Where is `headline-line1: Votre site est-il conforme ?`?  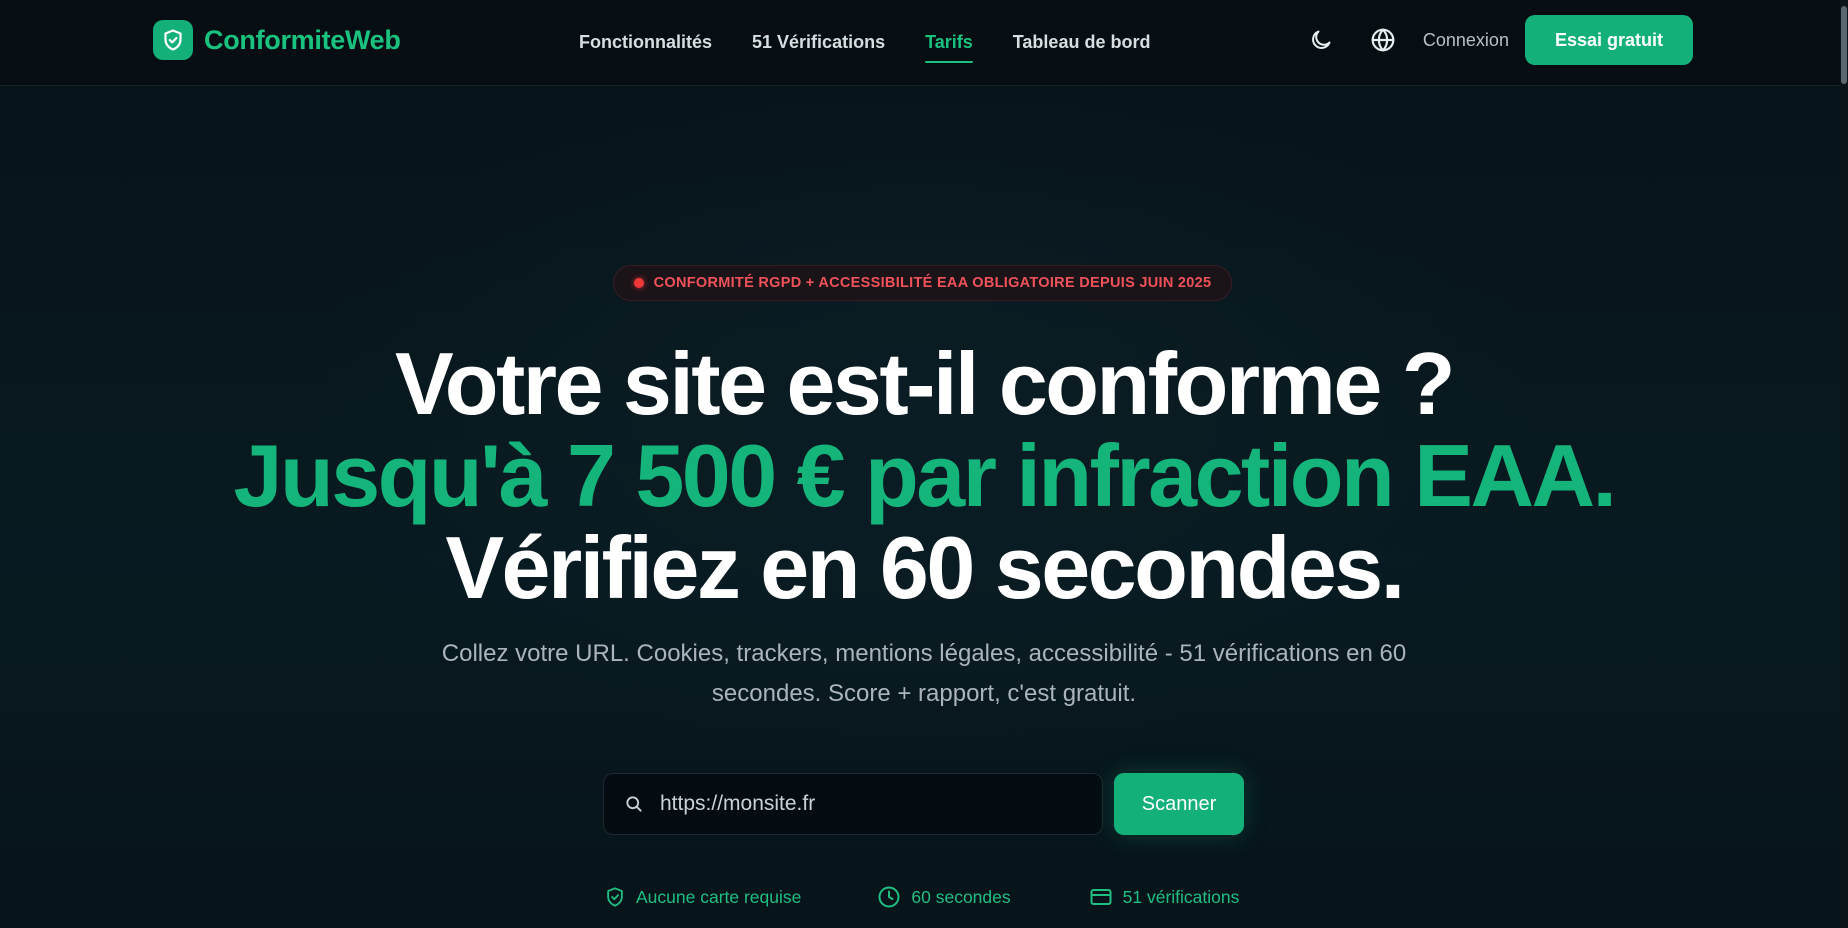
headline-line1: Votre site est-il conforme ? is located at coordinates (925, 383).